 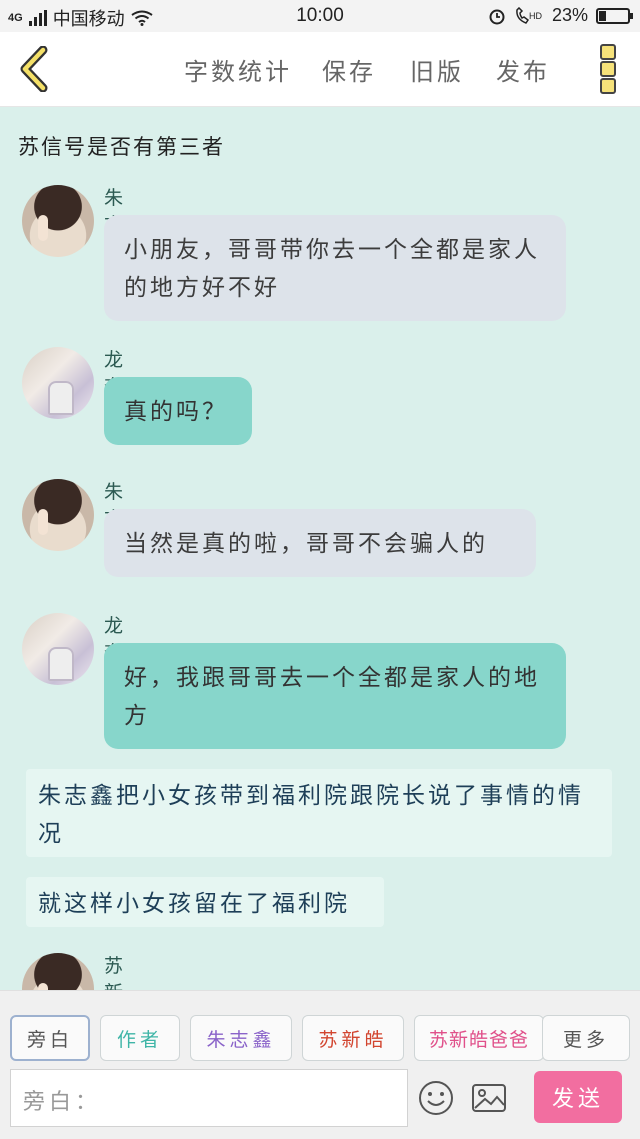 I want to click on send-button: 发送, so click(x=578, y=1097).